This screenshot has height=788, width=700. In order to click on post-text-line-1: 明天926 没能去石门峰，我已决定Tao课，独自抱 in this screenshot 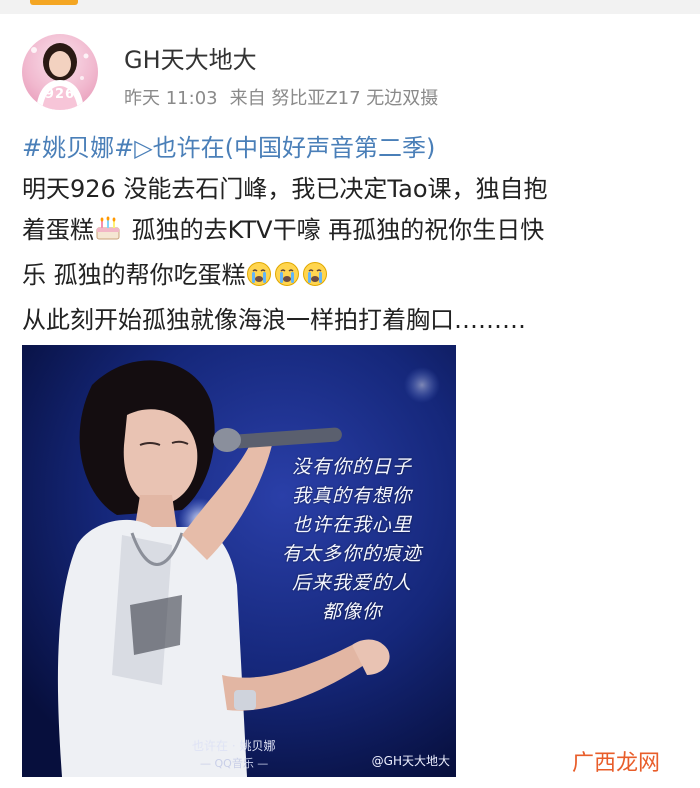, I will do `click(285, 189)`.